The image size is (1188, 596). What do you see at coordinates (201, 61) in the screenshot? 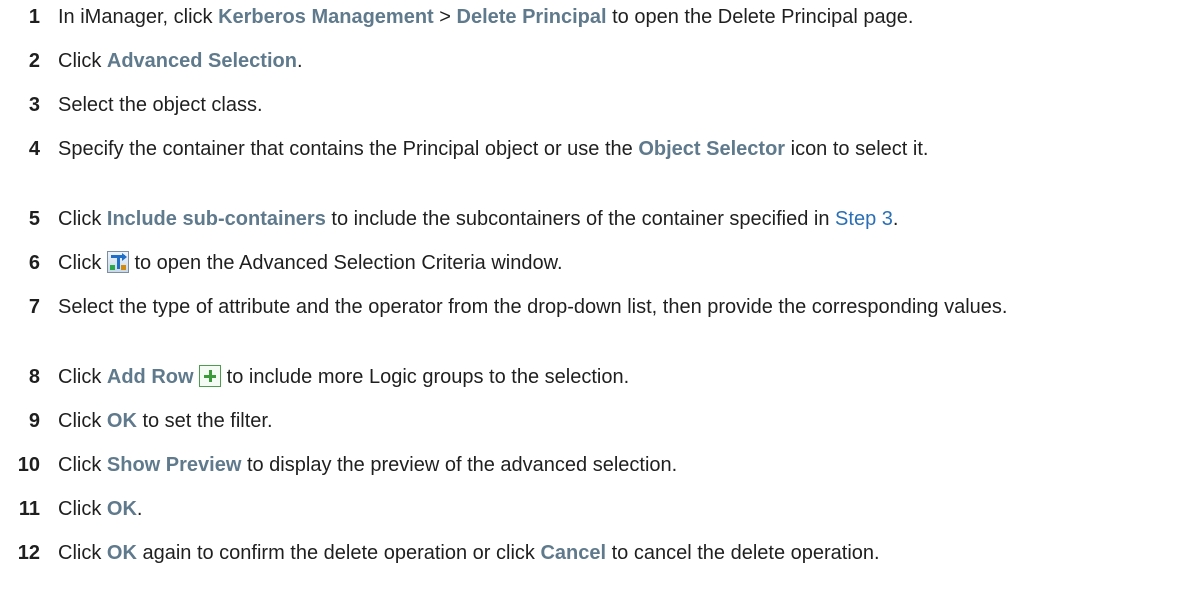
I see `ui-term-advanced-selection: Advanced Selection` at bounding box center [201, 61].